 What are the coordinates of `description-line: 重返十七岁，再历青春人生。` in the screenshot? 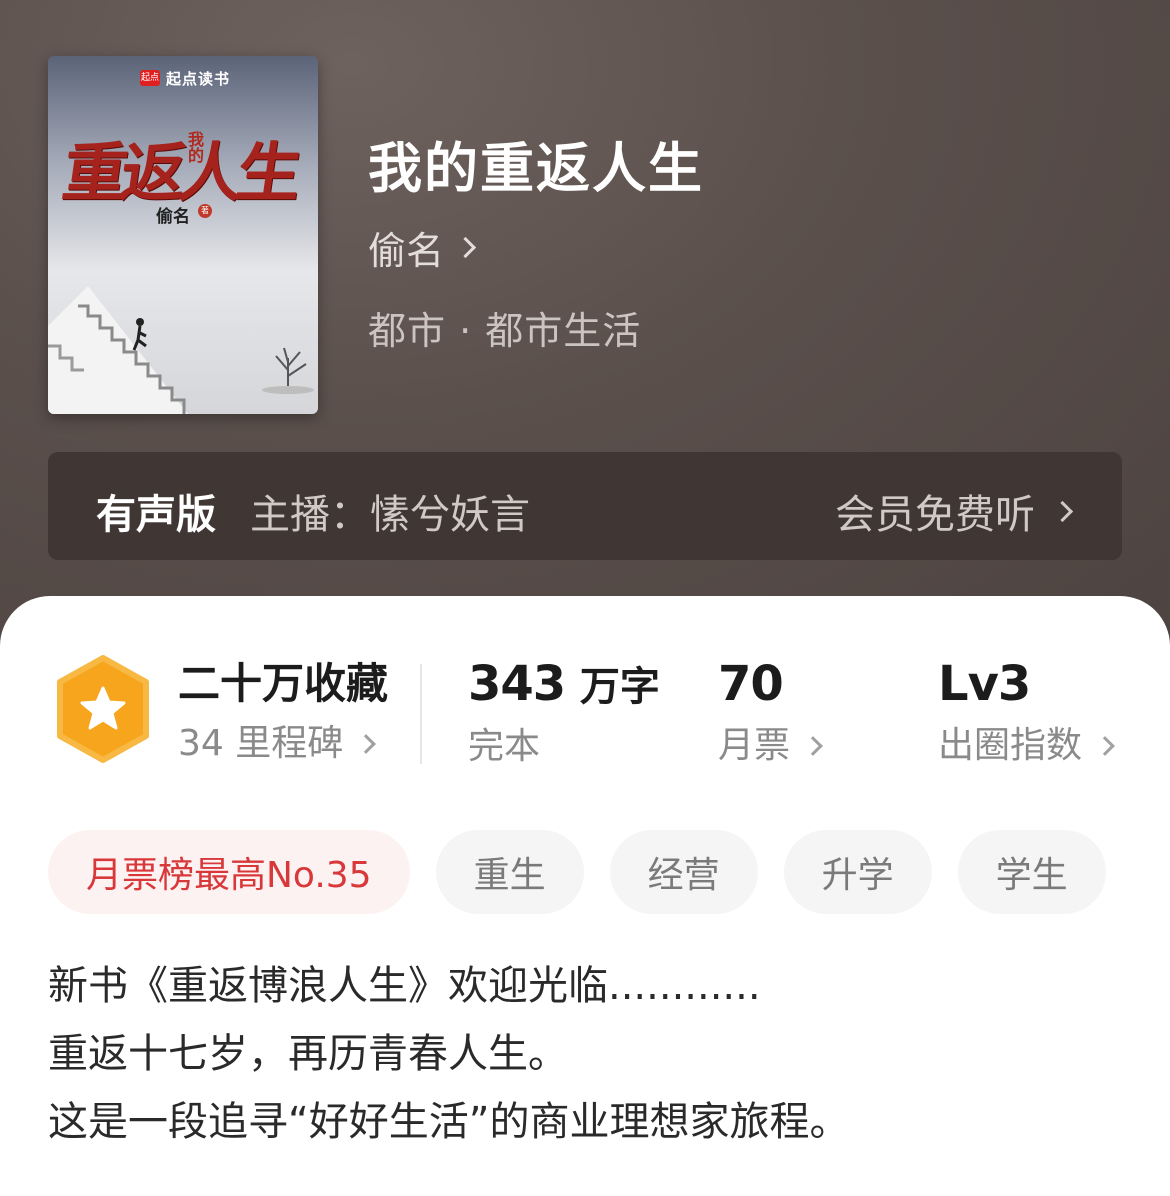 It's located at (308, 1054).